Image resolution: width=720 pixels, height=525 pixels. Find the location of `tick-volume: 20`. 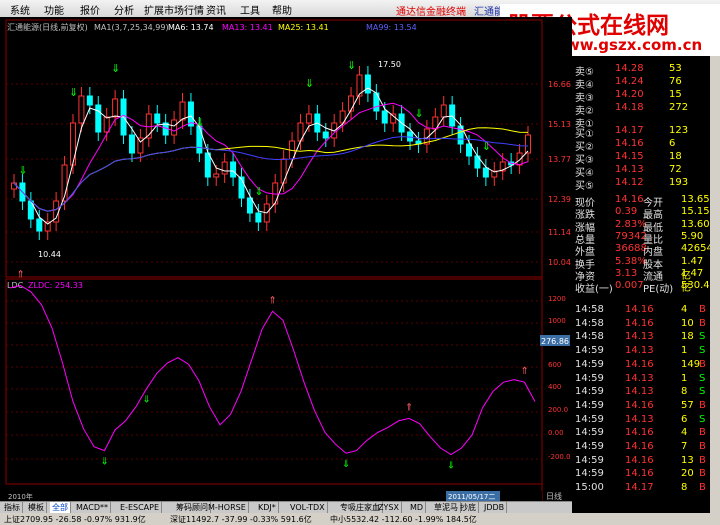

tick-volume: 20 is located at coordinates (687, 474).